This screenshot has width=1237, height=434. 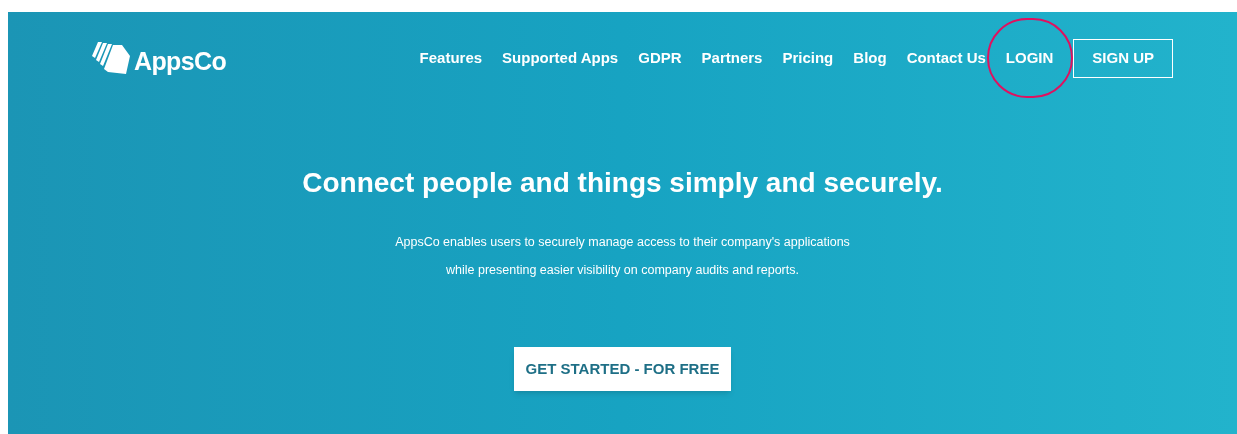 I want to click on nav-link: GDPR, so click(x=660, y=58).